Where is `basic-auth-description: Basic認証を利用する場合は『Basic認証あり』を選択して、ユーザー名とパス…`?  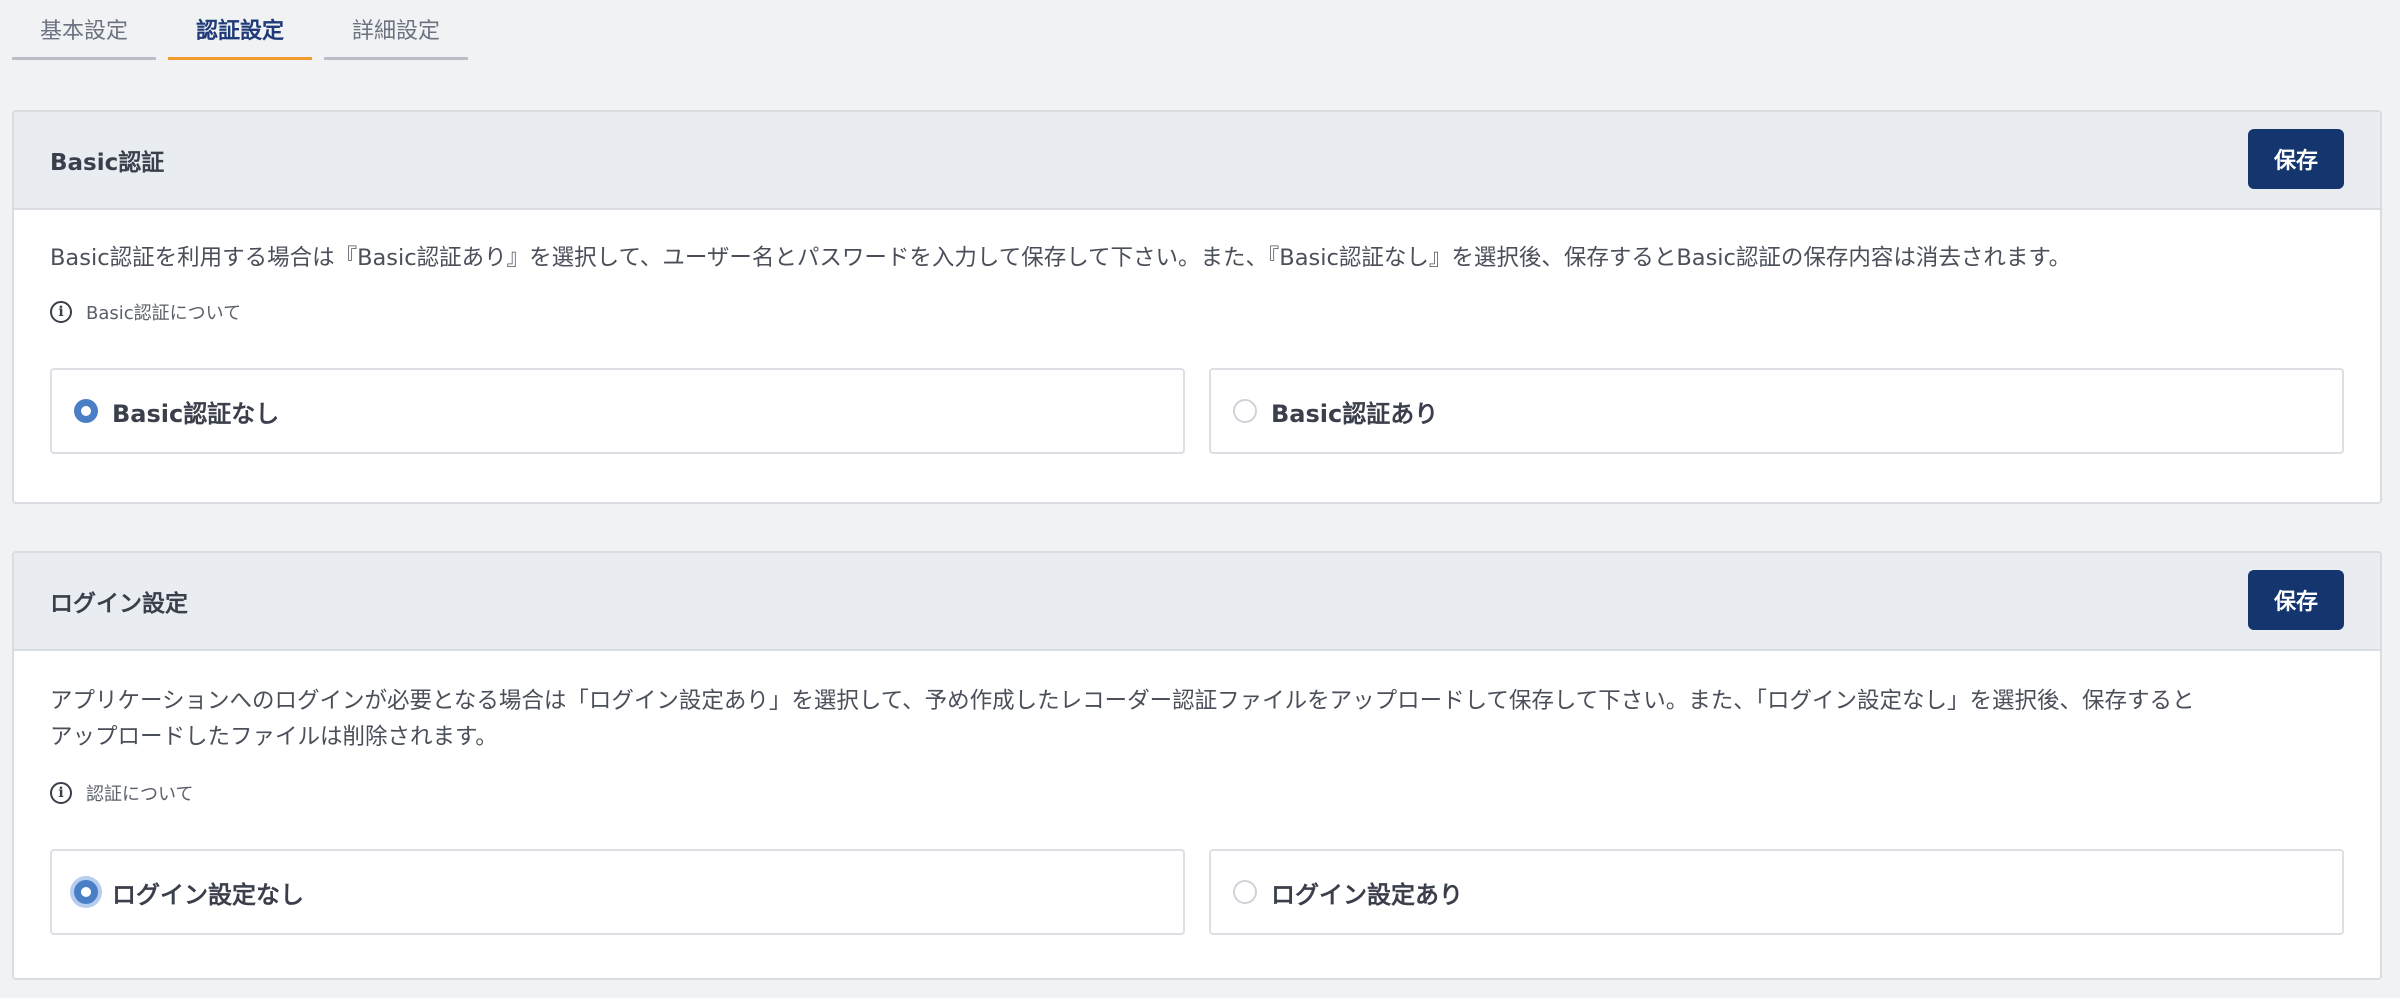 basic-auth-description: Basic認証を利用する場合は『Basic認証あり』を選択して、ユーザー名とパス… is located at coordinates (1061, 258).